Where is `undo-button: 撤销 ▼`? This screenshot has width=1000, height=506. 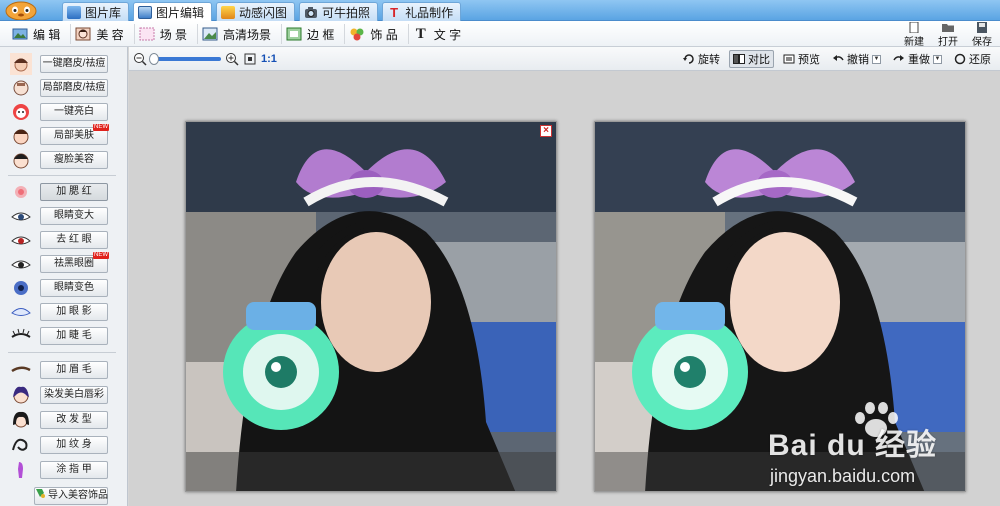
undo-button: 撤销 ▼ is located at coordinates (856, 59).